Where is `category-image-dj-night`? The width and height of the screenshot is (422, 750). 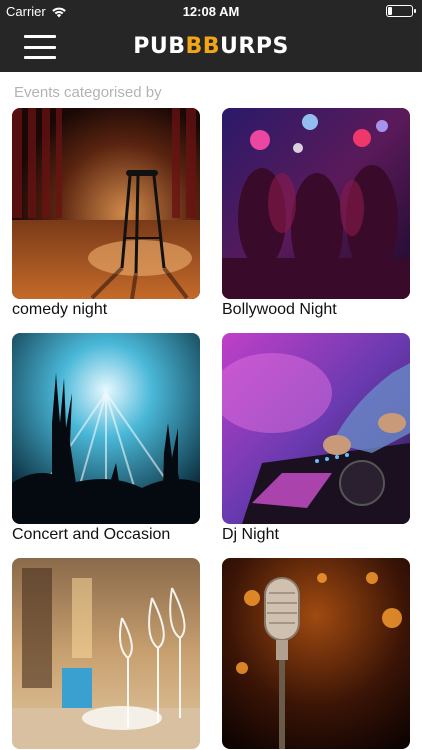 category-image-dj-night is located at coordinates (316, 428).